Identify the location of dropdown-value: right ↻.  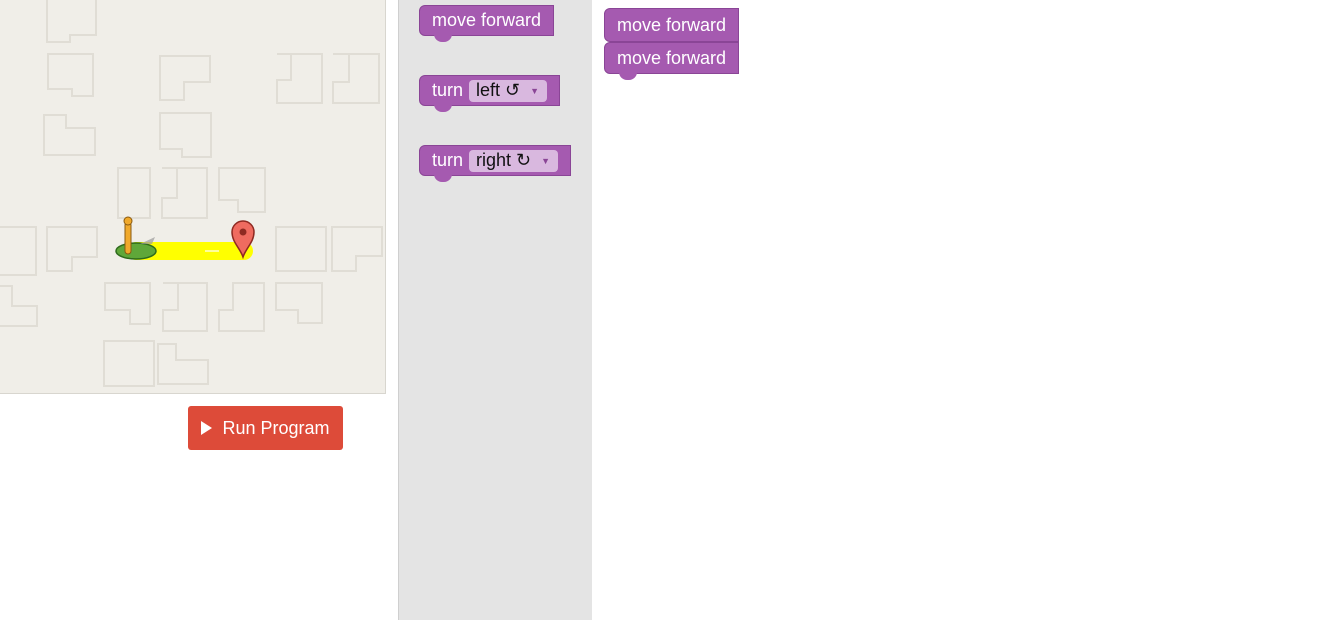
(504, 160).